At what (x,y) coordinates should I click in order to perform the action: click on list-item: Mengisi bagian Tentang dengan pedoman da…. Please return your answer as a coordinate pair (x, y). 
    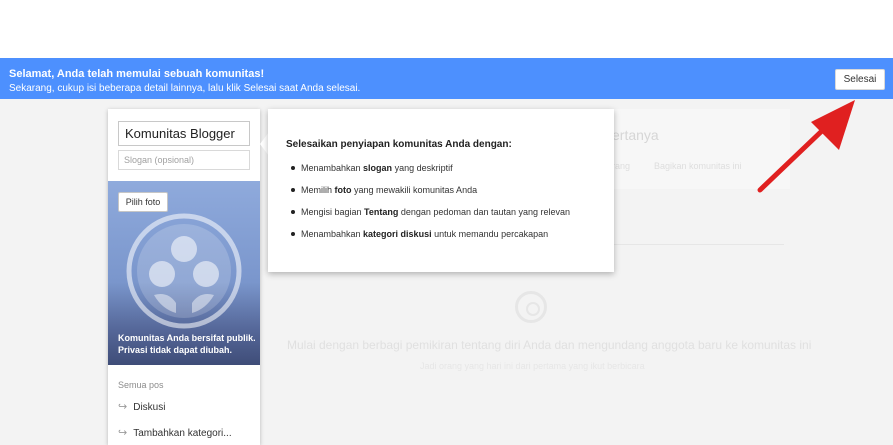
    Looking at the image, I should click on (430, 216).